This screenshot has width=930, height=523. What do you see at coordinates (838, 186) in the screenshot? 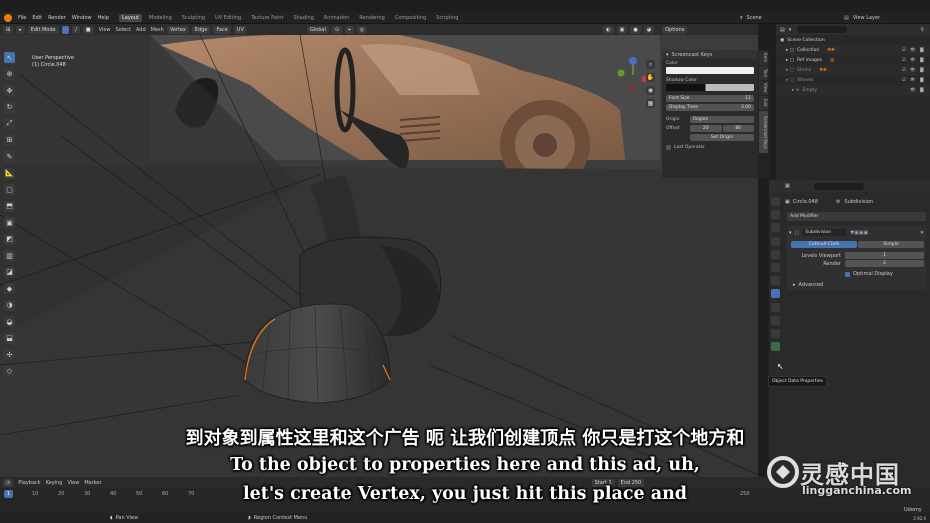
I see `properties-search-input` at bounding box center [838, 186].